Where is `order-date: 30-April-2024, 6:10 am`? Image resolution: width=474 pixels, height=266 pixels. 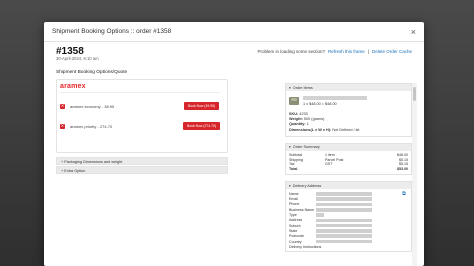 order-date: 30-April-2024, 6:10 am is located at coordinates (77, 58).